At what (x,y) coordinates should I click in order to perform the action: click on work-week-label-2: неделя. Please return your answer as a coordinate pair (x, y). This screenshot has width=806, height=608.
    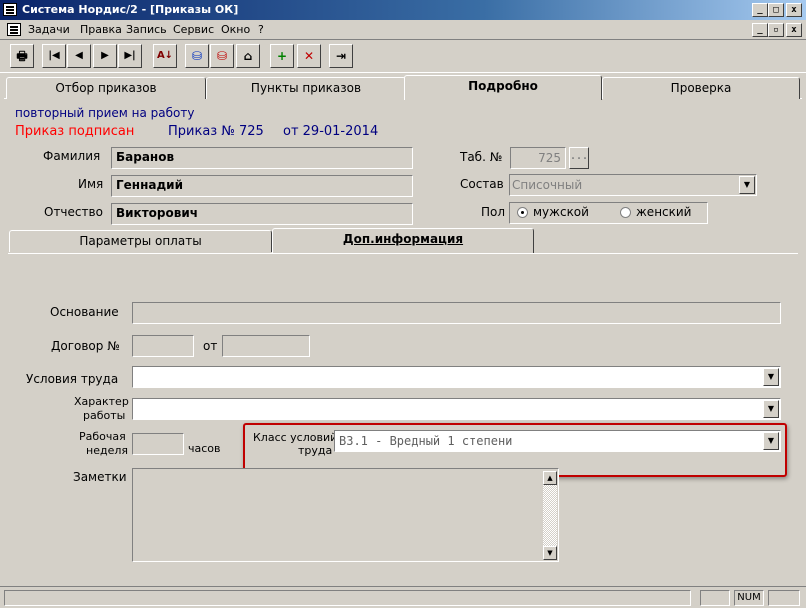
    Looking at the image, I should click on (107, 450).